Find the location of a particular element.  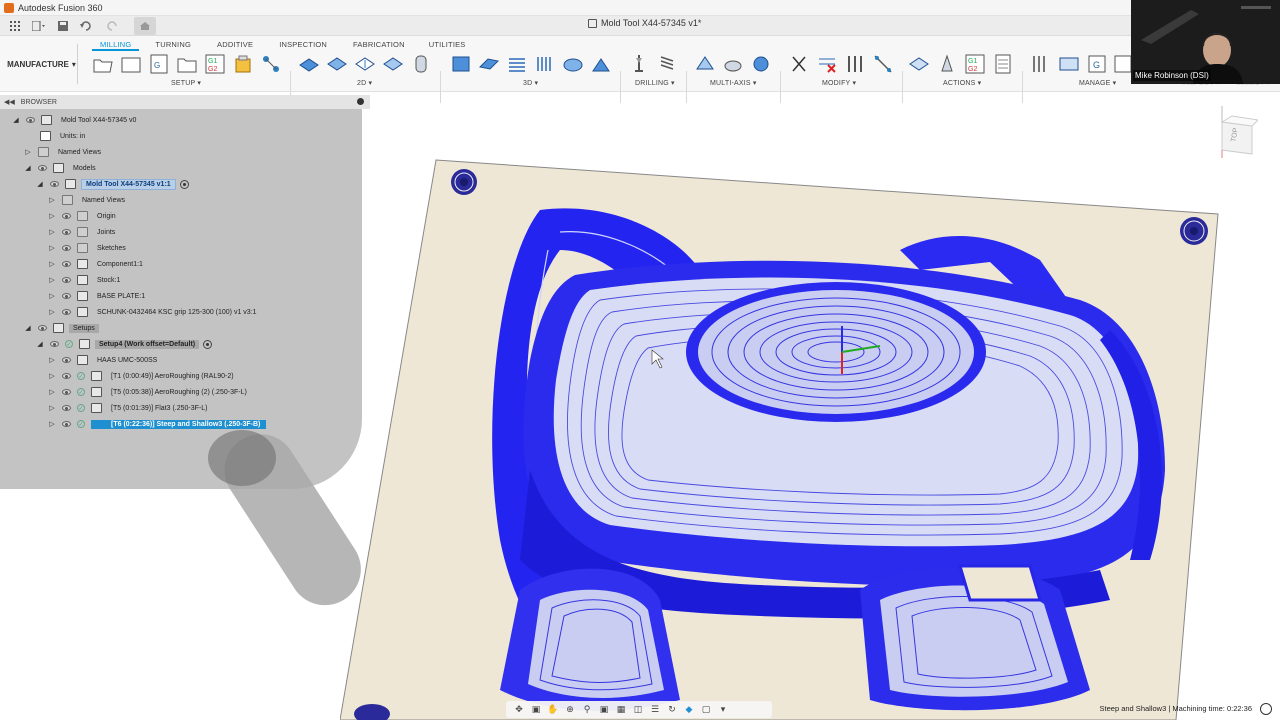

tree-node-root: ◢ Mold Tool X44-57345 v0 is located at coordinates (76, 120).